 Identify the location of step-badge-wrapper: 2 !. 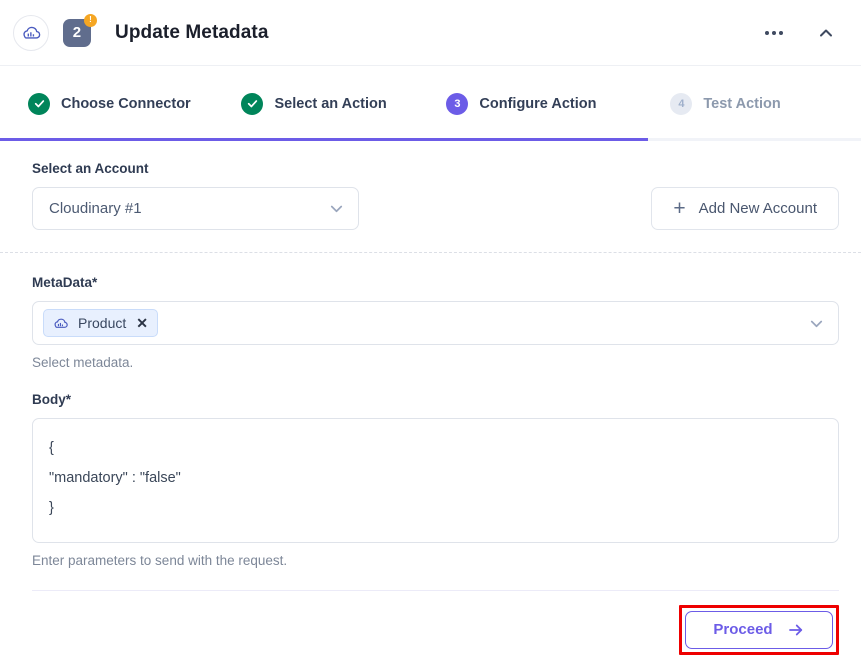
(80, 30).